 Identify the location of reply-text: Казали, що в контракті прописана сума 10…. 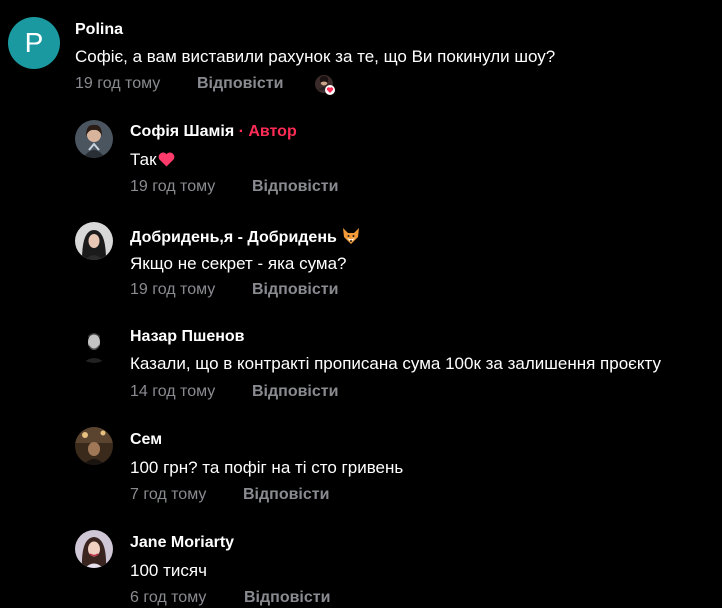
(395, 363).